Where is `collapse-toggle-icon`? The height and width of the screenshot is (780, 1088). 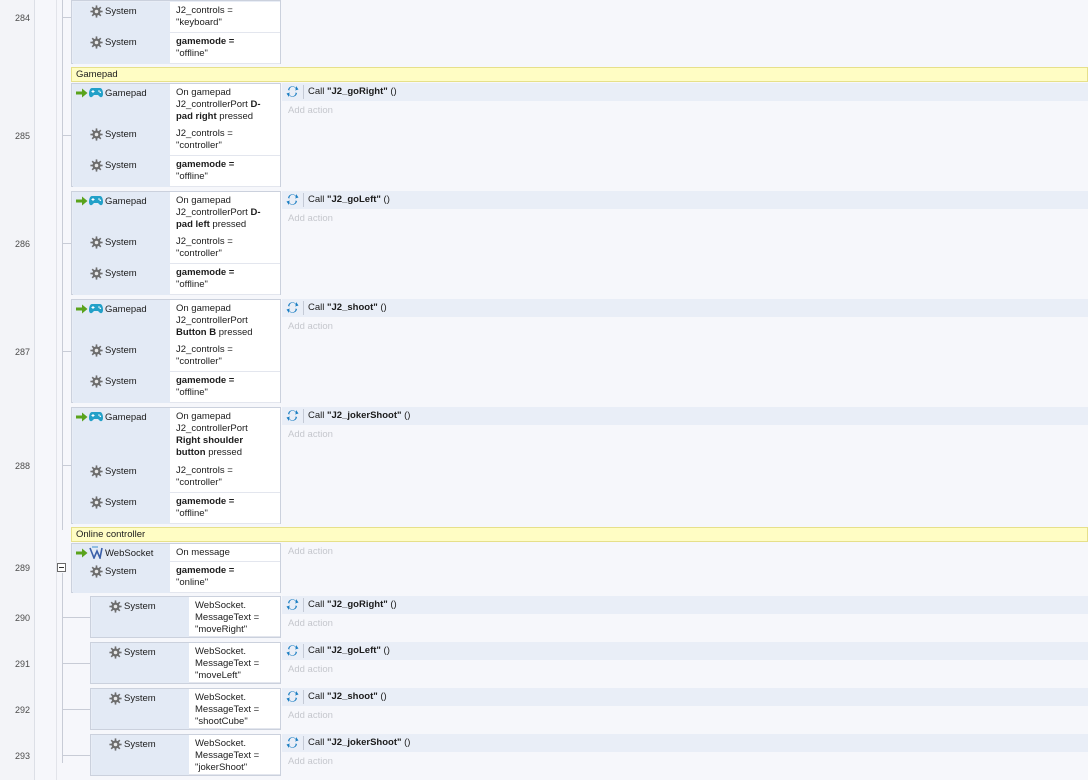
collapse-toggle-icon is located at coordinates (61, 567).